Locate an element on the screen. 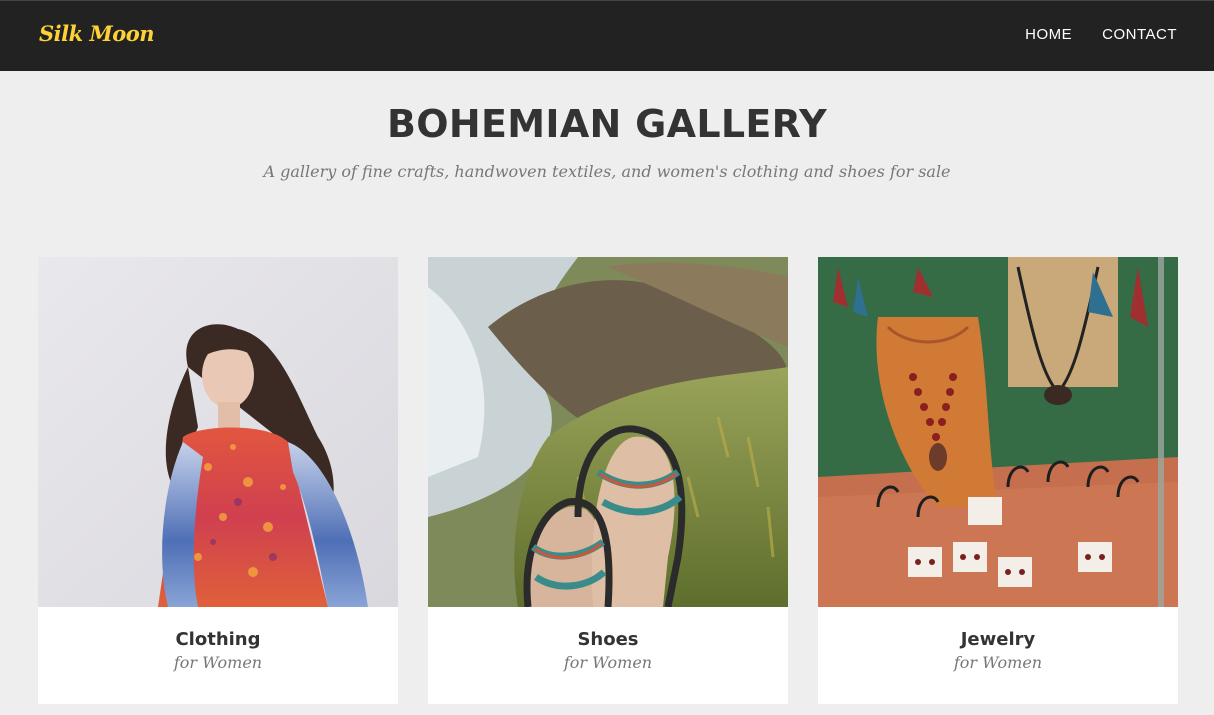  navbar: Silk Moon HOME CONTACT is located at coordinates (607, 35).